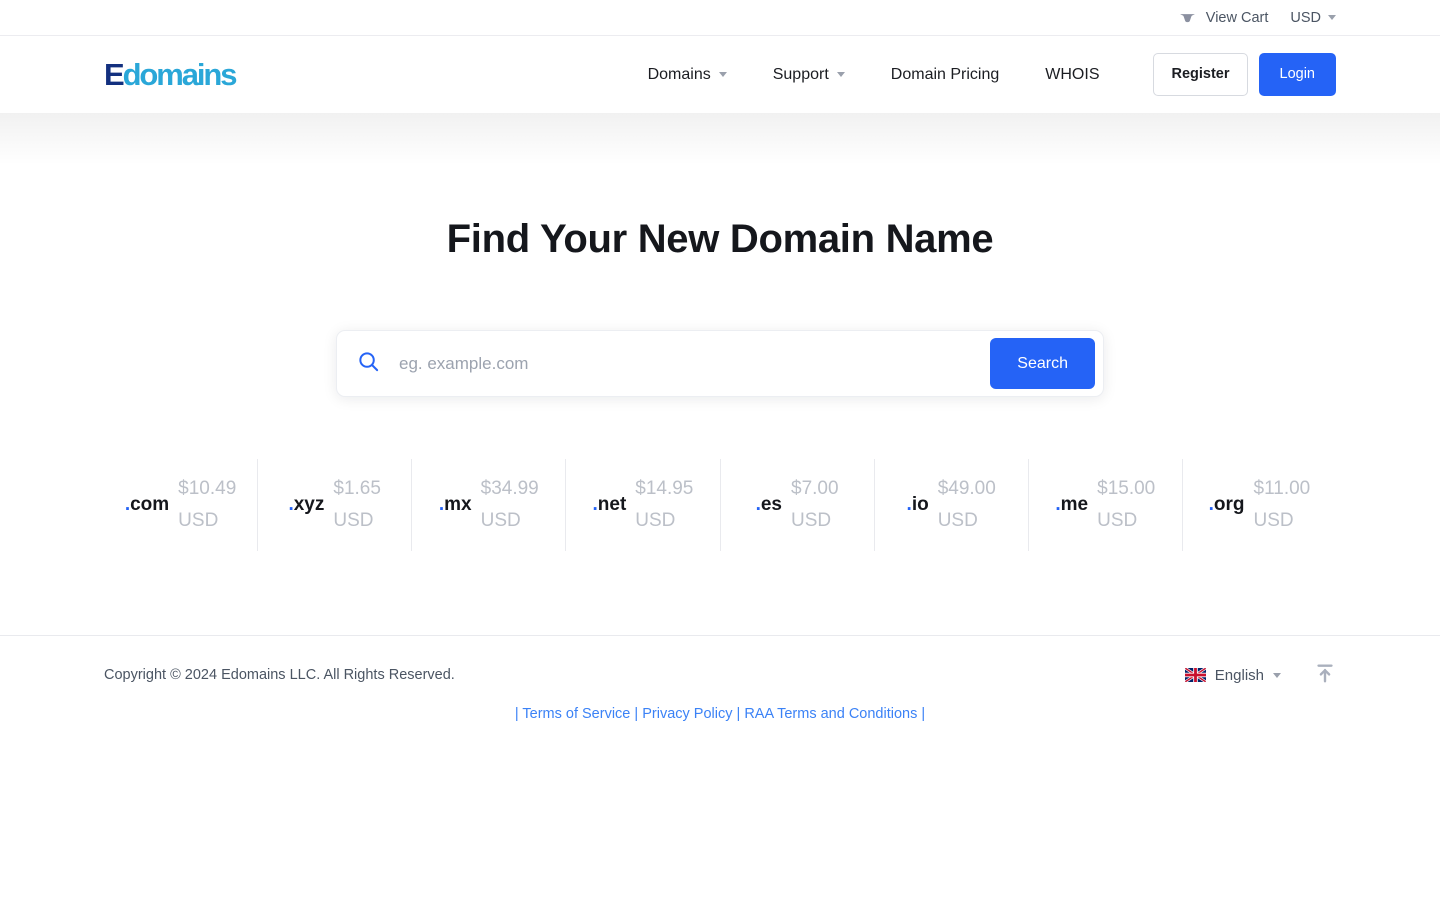 The height and width of the screenshot is (900, 1440). What do you see at coordinates (510, 505) in the screenshot?
I see `tld-price: $34.99 USD` at bounding box center [510, 505].